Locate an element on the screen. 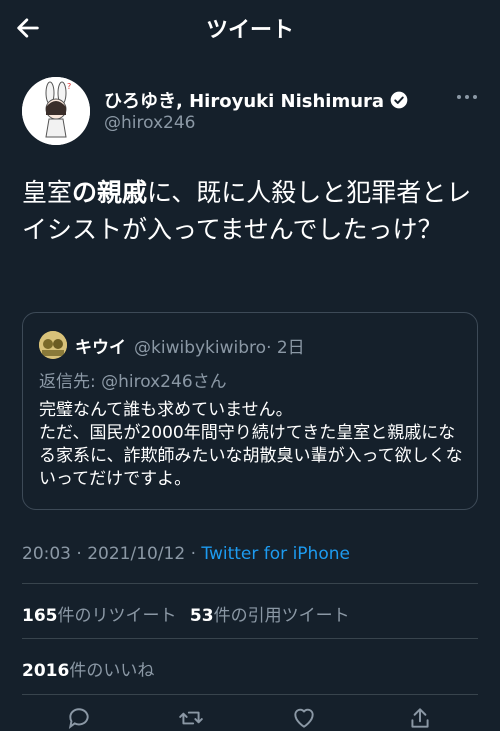 The height and width of the screenshot is (731, 500). tweet-text-bold: の親戚 is located at coordinates (110, 192).